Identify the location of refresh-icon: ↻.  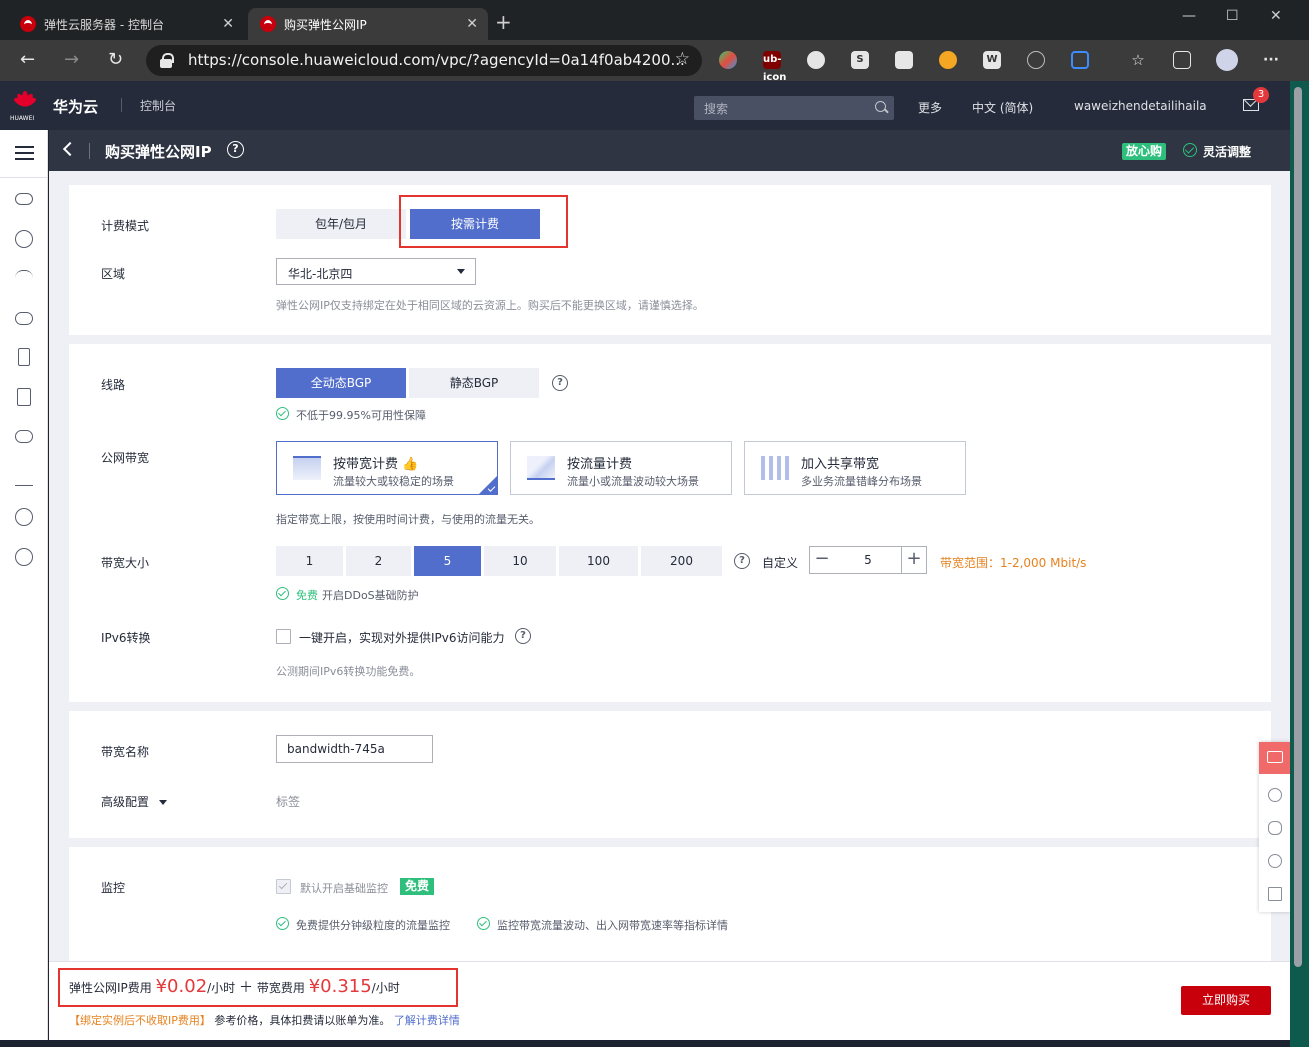
(115, 60).